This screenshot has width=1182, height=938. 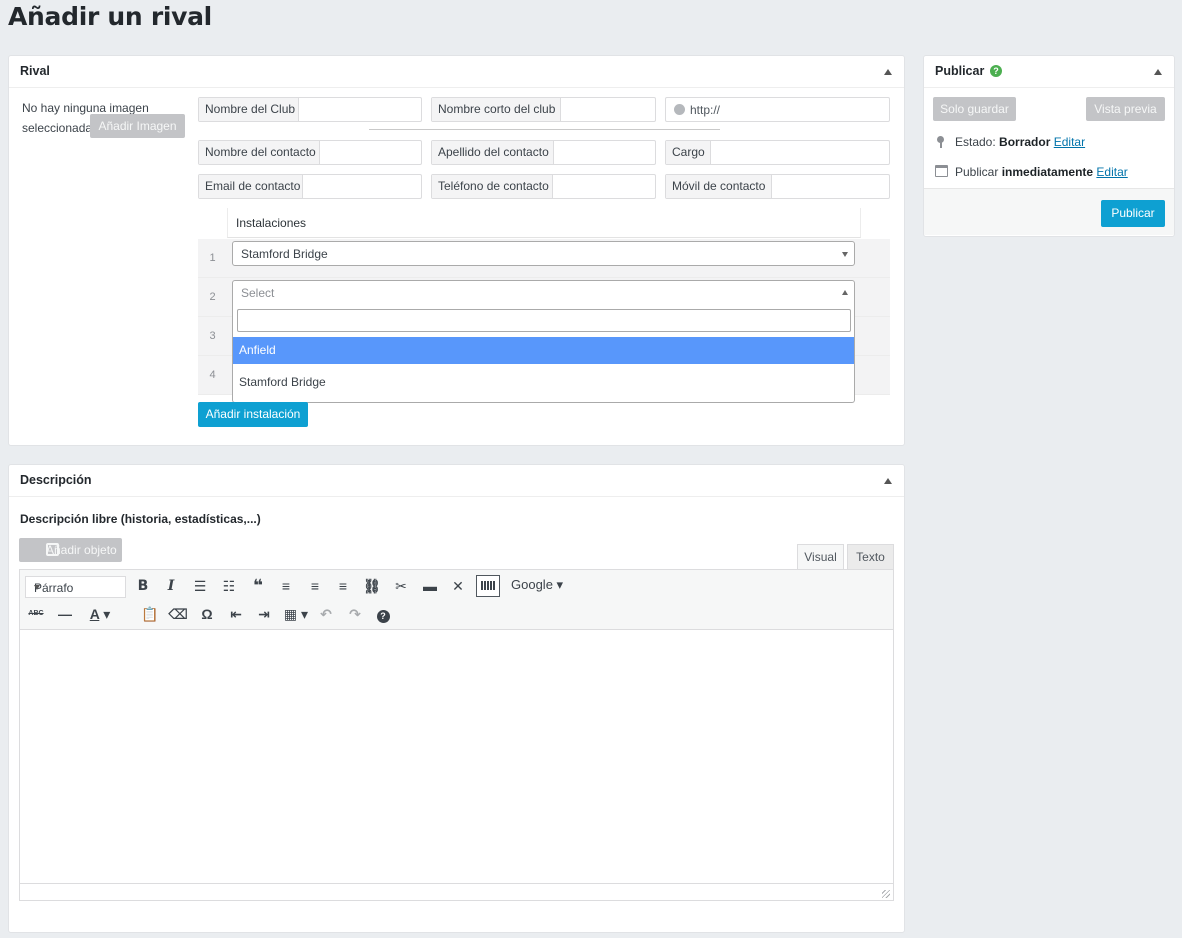 I want to click on fullscreen-icon: ✕, so click(x=458, y=586).